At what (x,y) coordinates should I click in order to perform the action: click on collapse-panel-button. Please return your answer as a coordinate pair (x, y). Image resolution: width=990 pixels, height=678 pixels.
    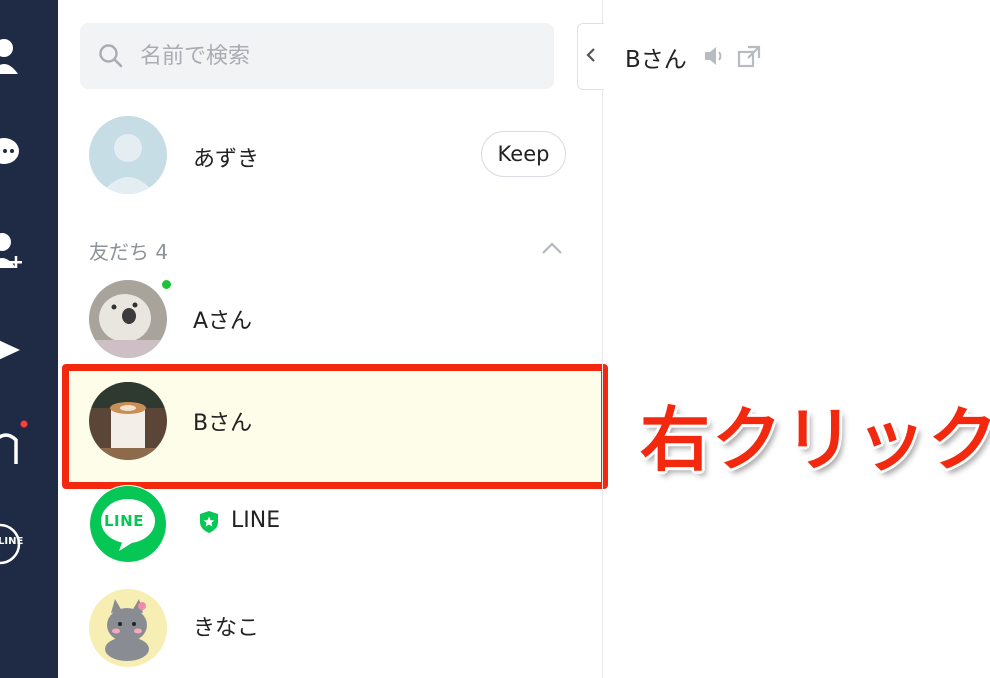
    Looking at the image, I should click on (590, 56).